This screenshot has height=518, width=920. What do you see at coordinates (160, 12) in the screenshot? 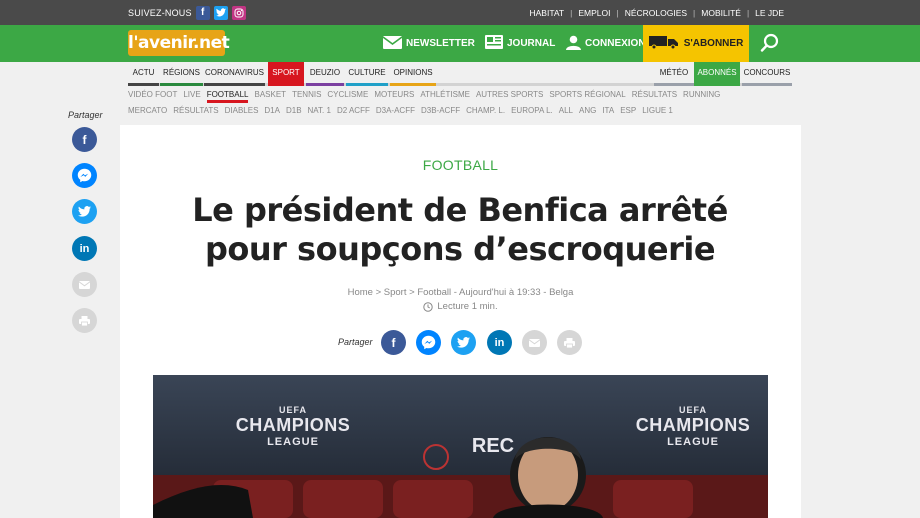
I see `follow-label: SUIVEZ-NOUS` at bounding box center [160, 12].